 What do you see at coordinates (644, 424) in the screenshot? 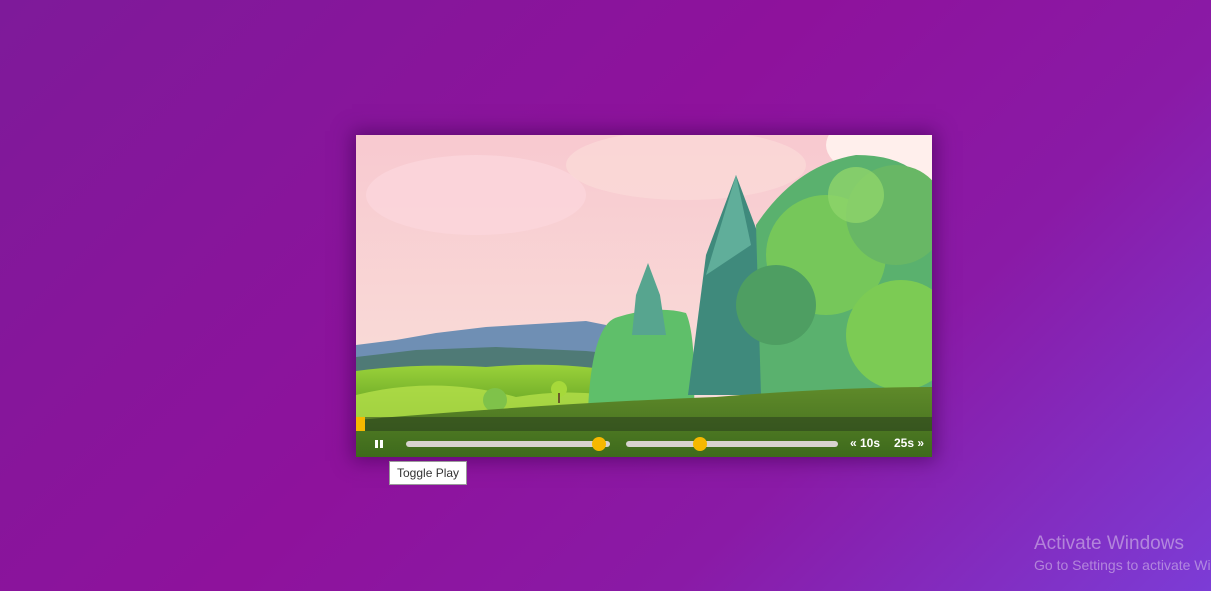
I see `progress-bar` at bounding box center [644, 424].